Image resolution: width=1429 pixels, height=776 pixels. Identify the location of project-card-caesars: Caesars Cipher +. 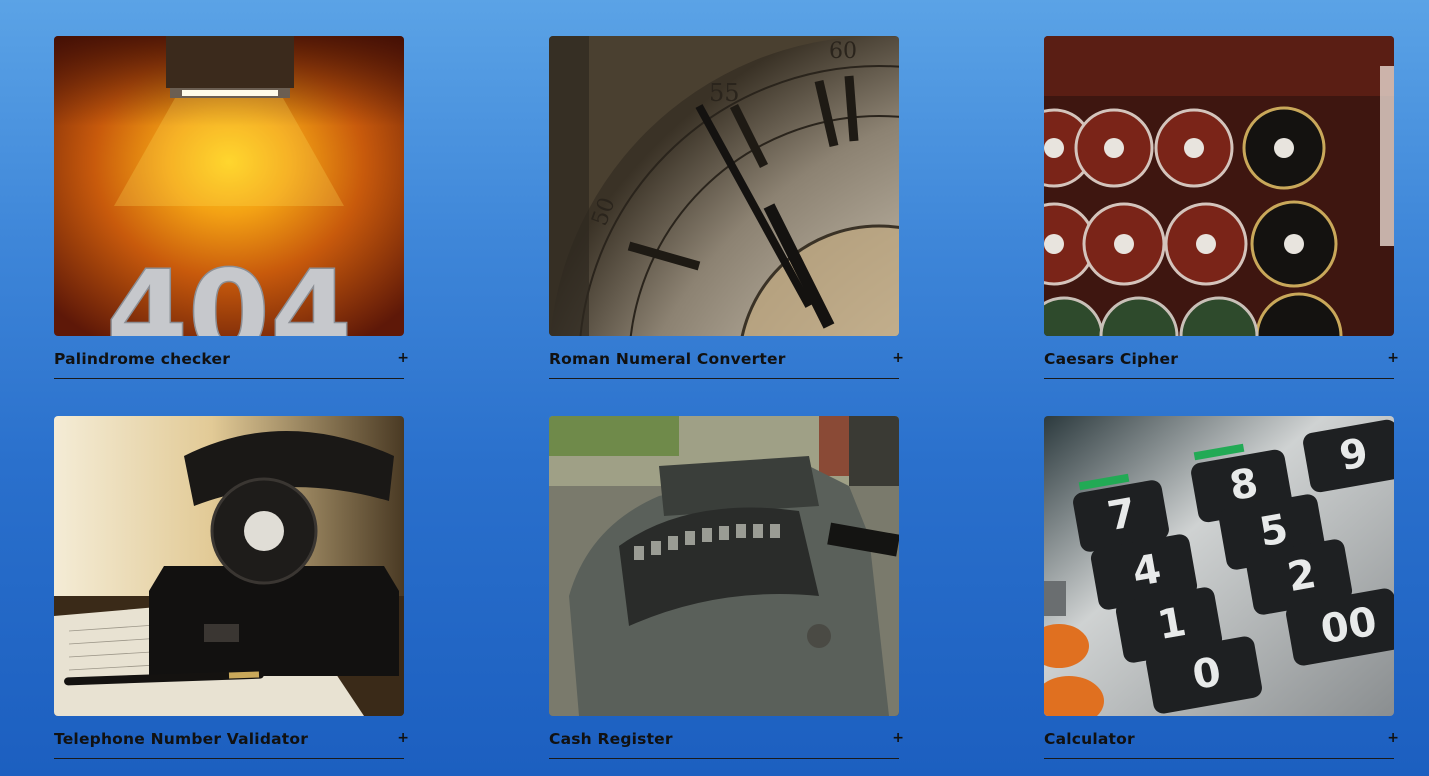
(1221, 207).